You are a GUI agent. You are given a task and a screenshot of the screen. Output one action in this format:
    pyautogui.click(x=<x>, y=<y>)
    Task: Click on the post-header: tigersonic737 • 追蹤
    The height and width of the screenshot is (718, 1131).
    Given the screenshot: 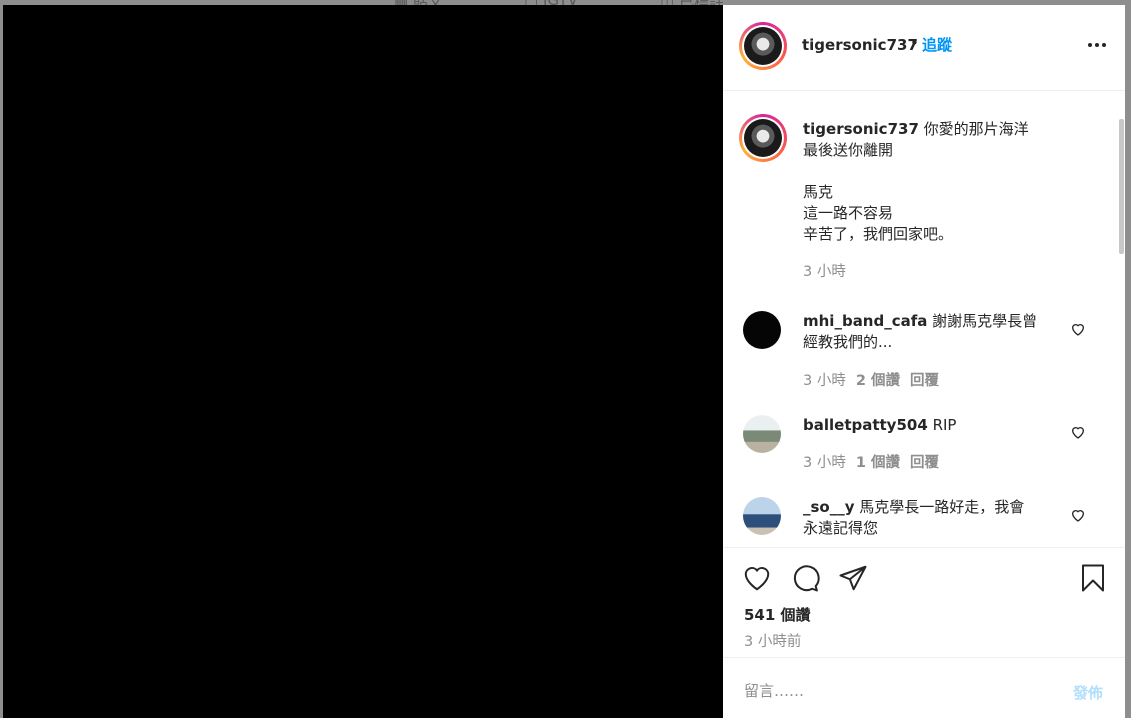 What is the action you would take?
    pyautogui.click(x=924, y=48)
    